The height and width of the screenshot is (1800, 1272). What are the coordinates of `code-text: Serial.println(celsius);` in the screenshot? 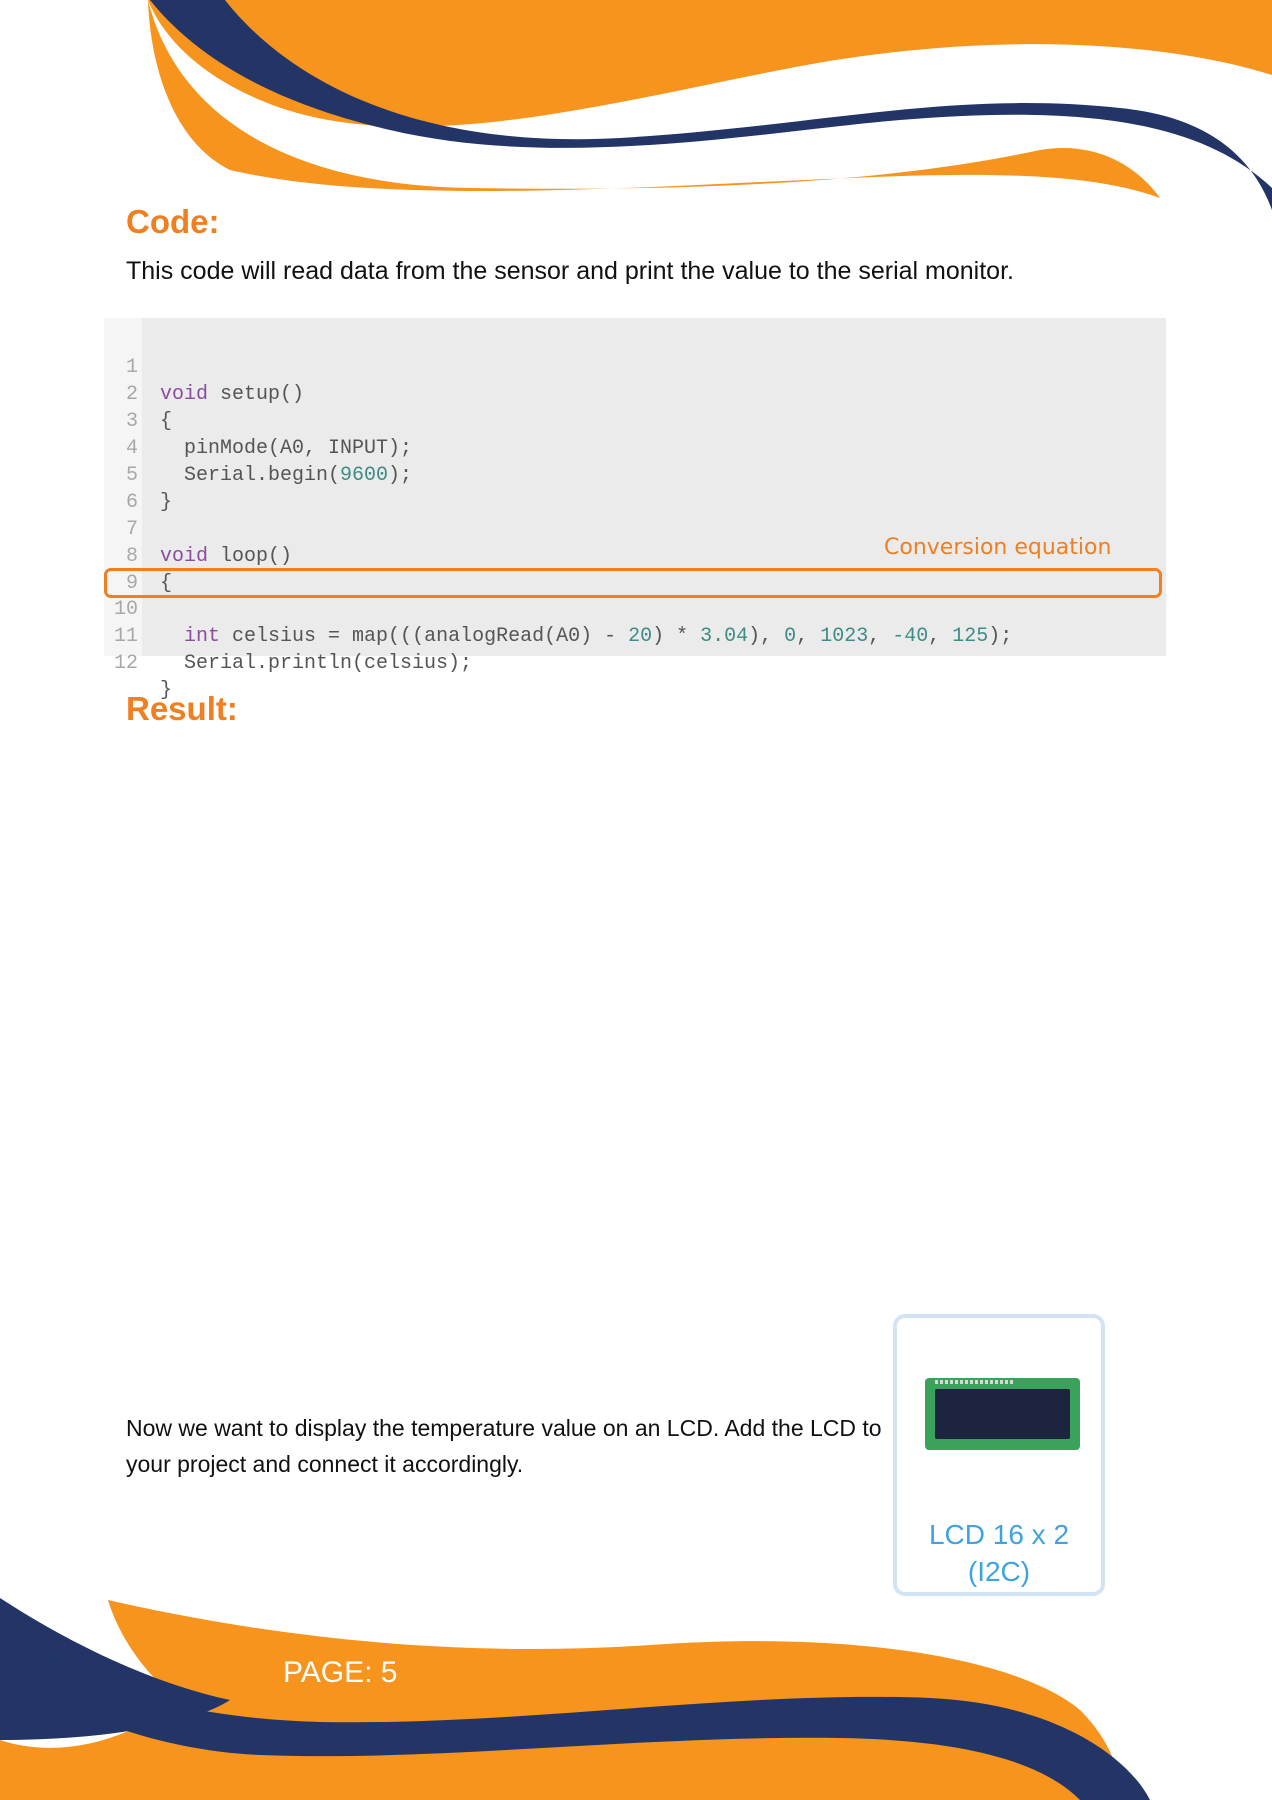 It's located at (316, 663).